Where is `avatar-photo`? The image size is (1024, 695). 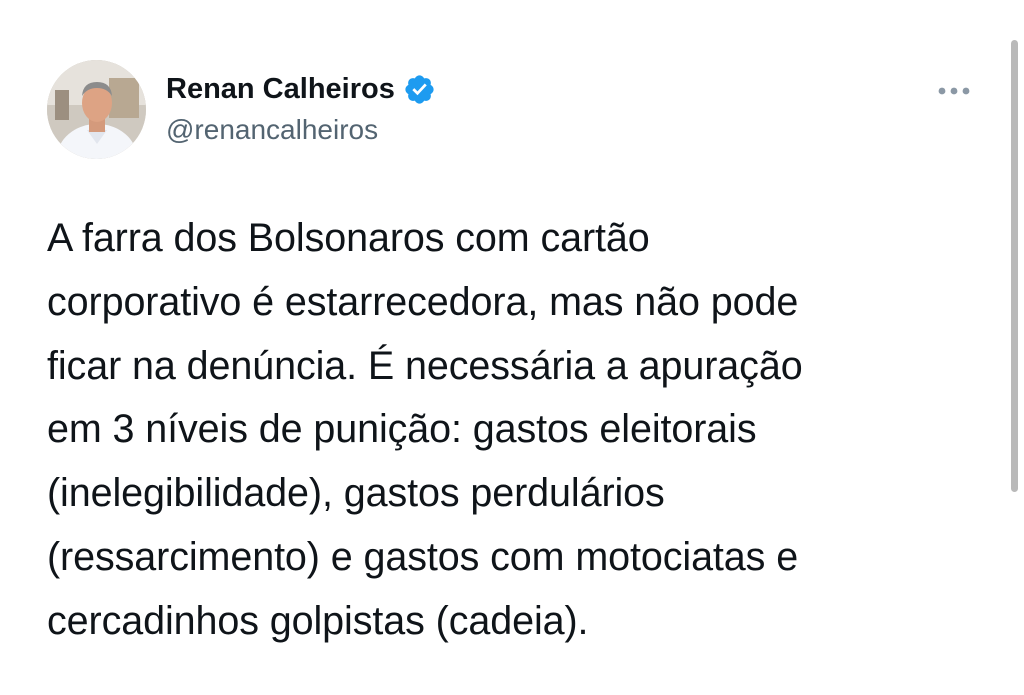 avatar-photo is located at coordinates (96, 109).